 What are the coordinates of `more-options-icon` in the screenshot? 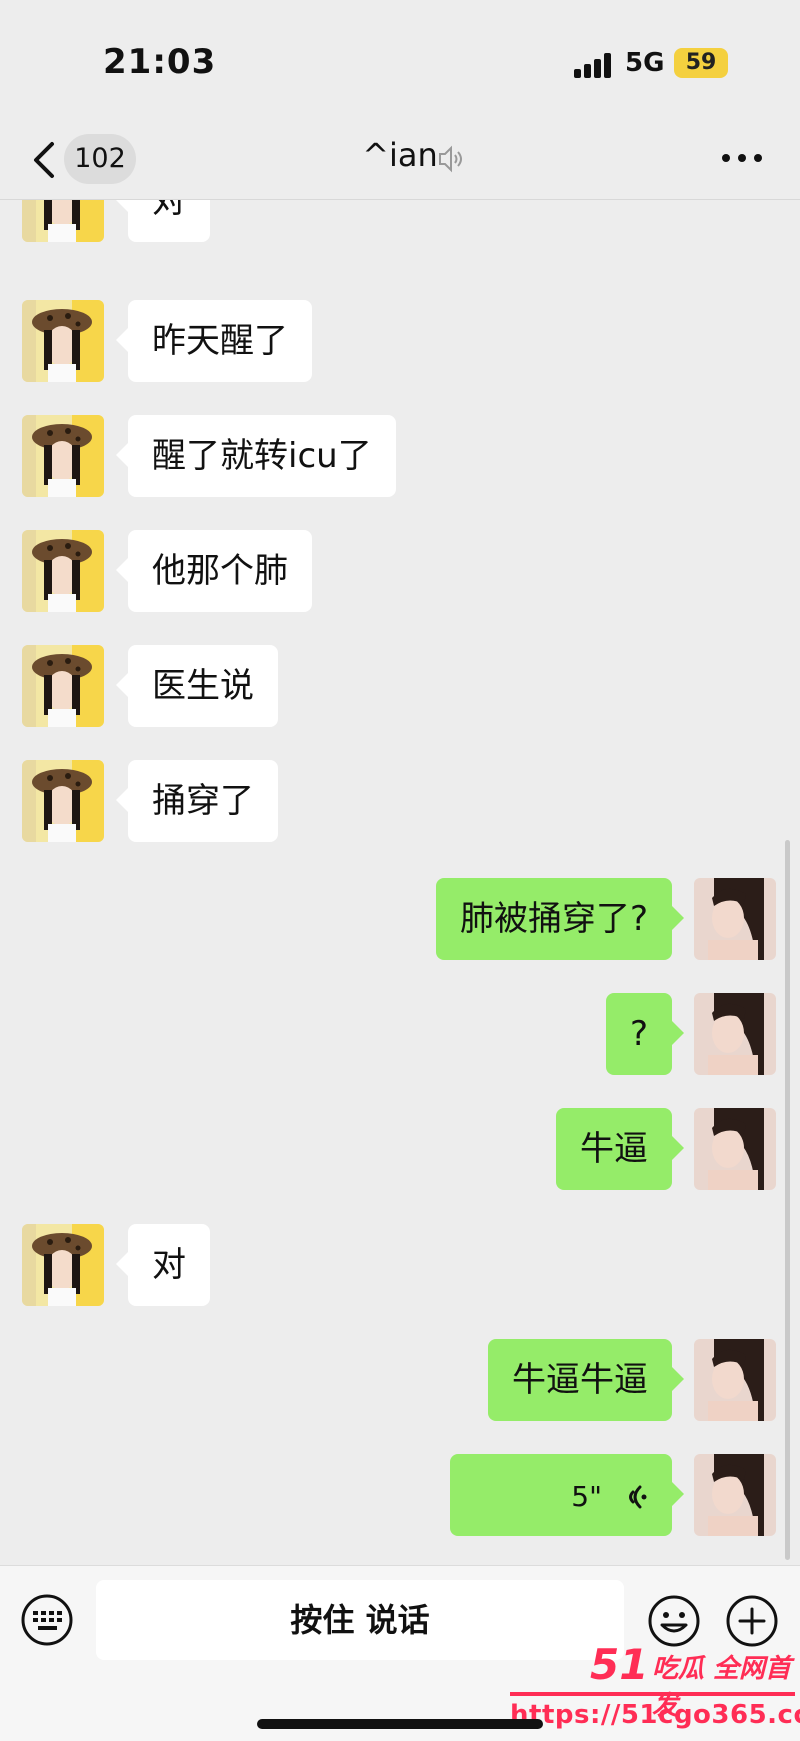 It's located at (742, 158).